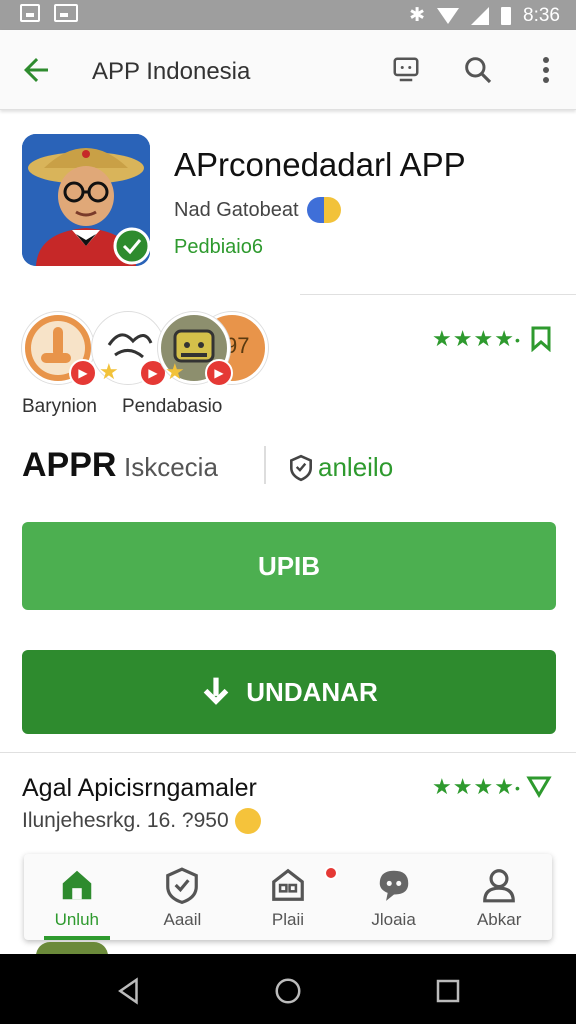 This screenshot has height=1024, width=576. I want to click on developer-badge-icon, so click(323, 210).